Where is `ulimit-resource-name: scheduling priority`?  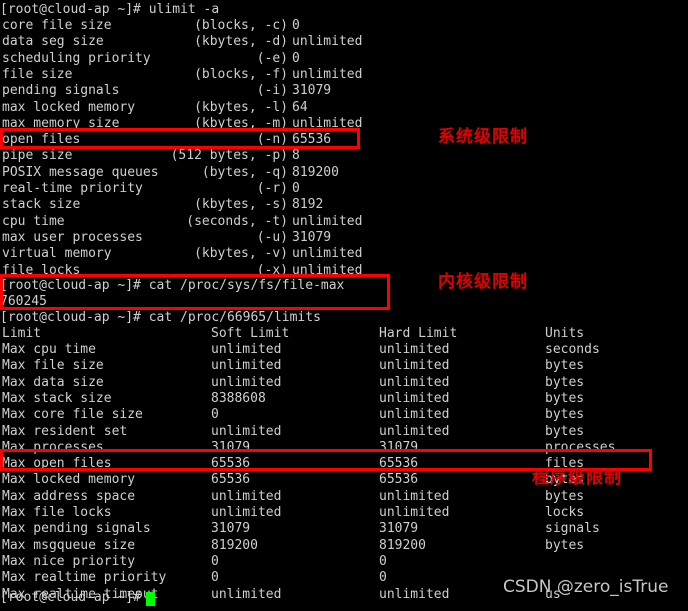
ulimit-resource-name: scheduling priority is located at coordinates (76, 58).